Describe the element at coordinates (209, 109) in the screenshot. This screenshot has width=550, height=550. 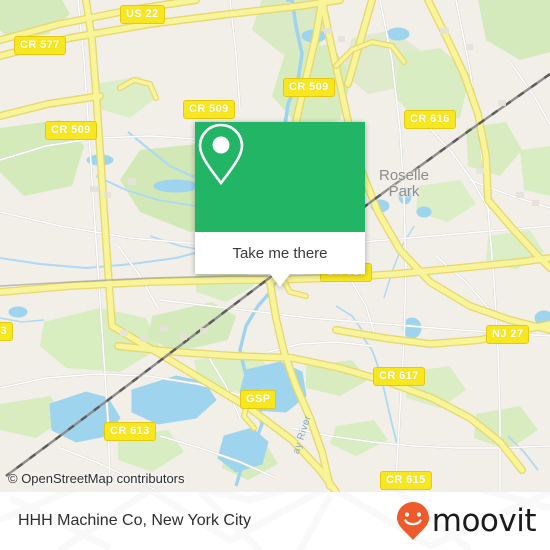
I see `route-shield-cr-509-upper-mid: CR 509` at that location.